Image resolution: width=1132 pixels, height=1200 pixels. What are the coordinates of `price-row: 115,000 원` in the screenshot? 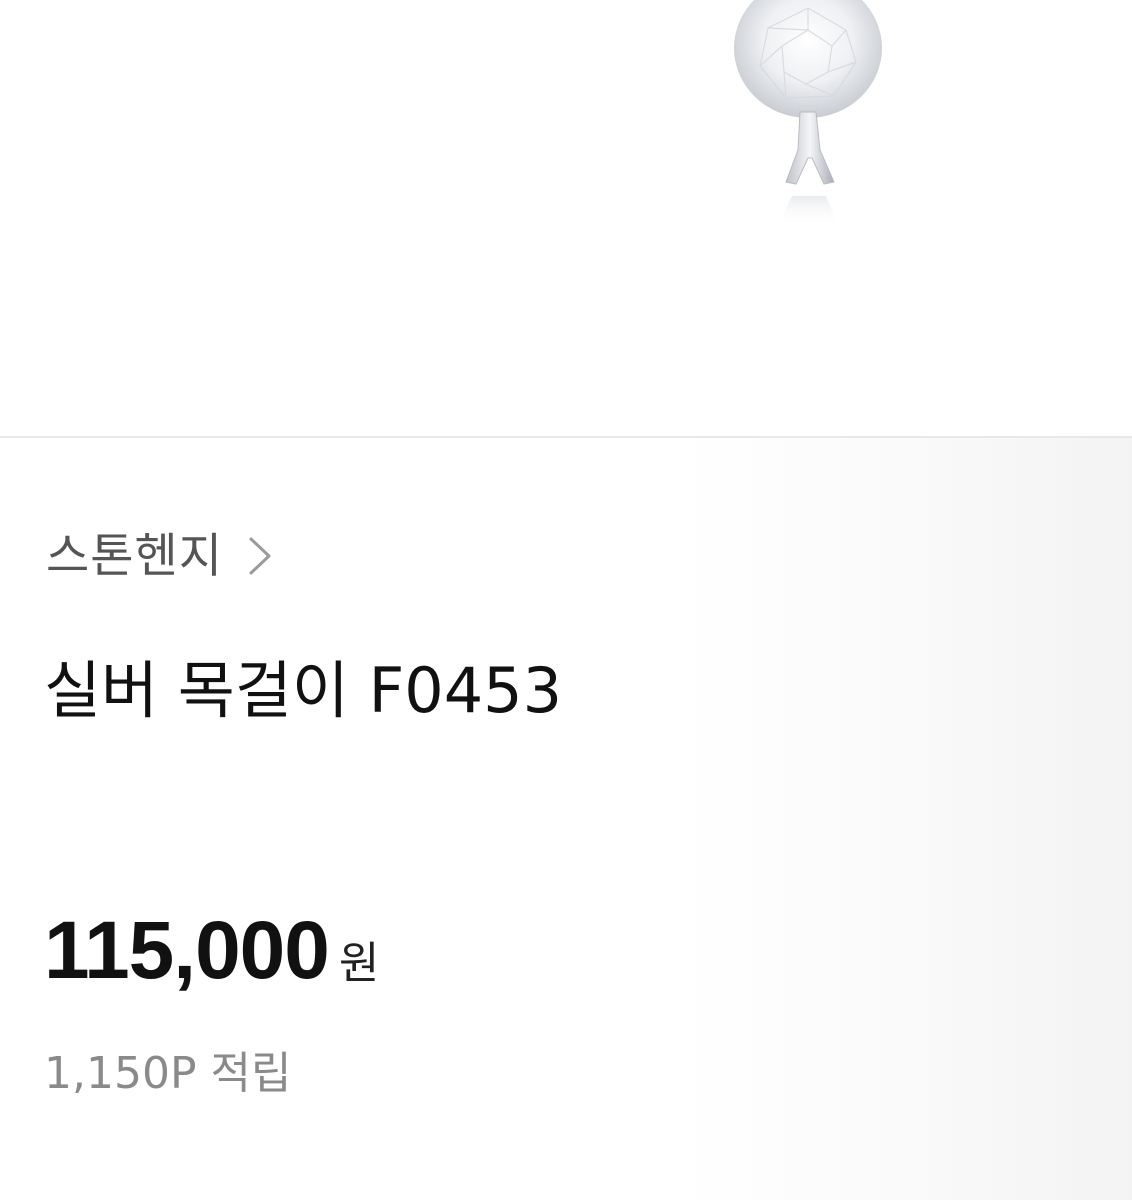 It's located at (211, 951).